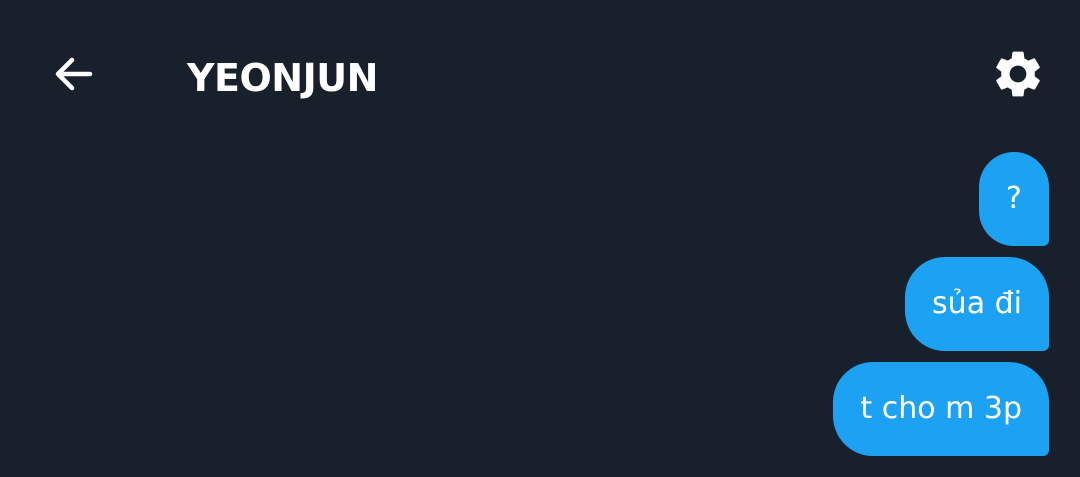  I want to click on settings-button, so click(1018, 74).